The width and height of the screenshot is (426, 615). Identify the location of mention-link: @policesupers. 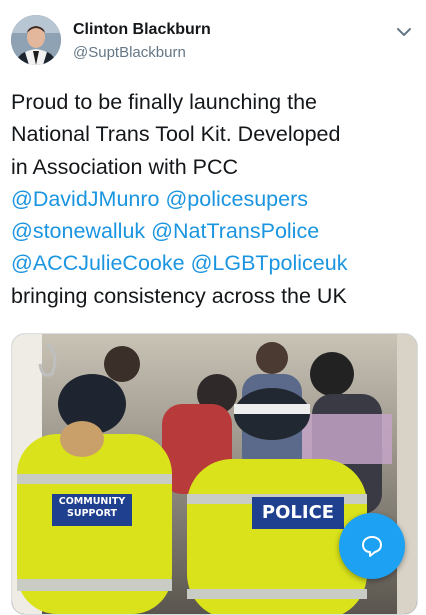
(236, 199).